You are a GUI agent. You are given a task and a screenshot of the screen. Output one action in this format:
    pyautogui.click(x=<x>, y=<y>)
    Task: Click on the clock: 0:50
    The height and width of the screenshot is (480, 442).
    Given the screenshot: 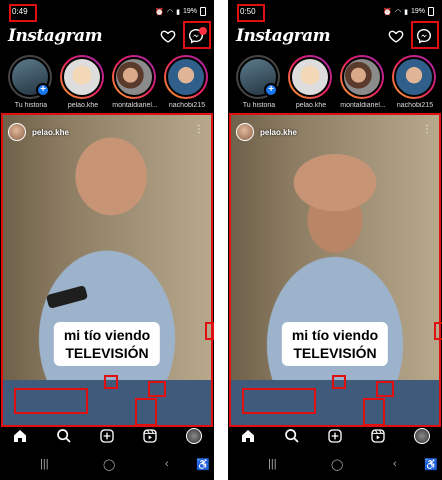 What is the action you would take?
    pyautogui.click(x=248, y=11)
    